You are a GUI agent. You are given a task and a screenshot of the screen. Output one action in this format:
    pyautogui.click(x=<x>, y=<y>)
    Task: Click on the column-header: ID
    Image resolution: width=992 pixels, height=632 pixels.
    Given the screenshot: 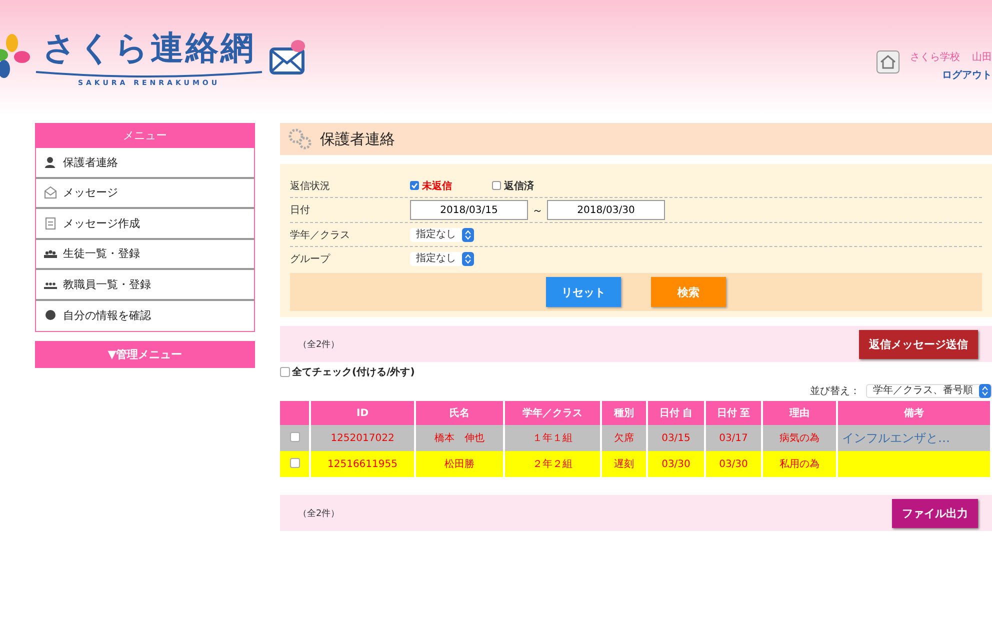 What is the action you would take?
    pyautogui.click(x=362, y=413)
    